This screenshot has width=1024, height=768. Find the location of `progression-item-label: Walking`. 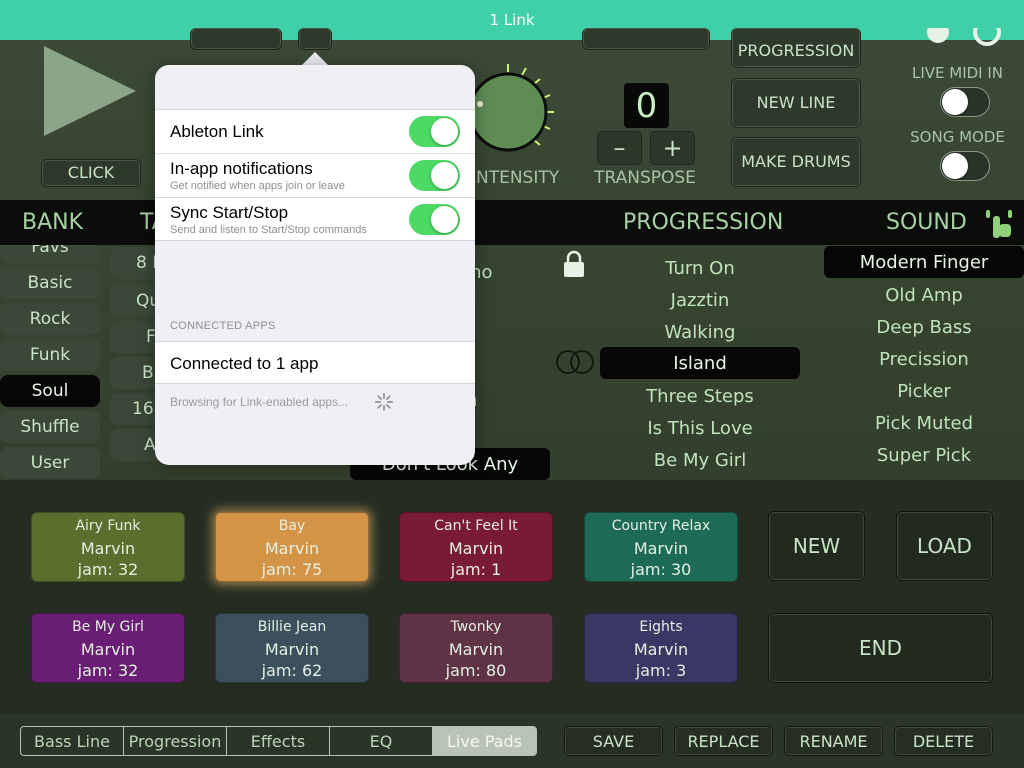

progression-item-label: Walking is located at coordinates (700, 332).